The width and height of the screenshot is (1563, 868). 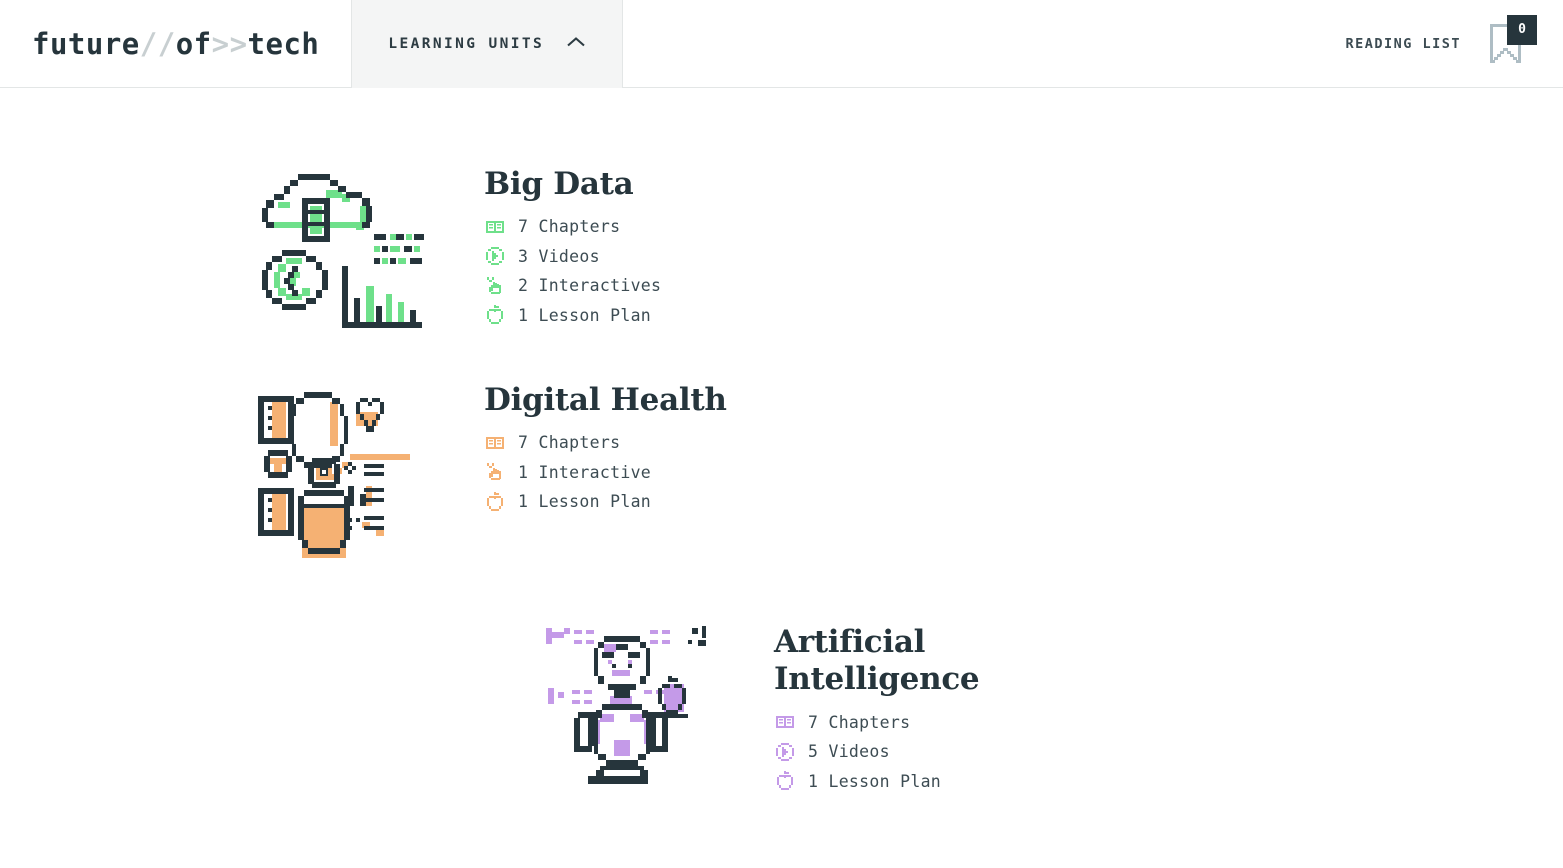 I want to click on cloud-database-chart-art, so click(x=350, y=252).